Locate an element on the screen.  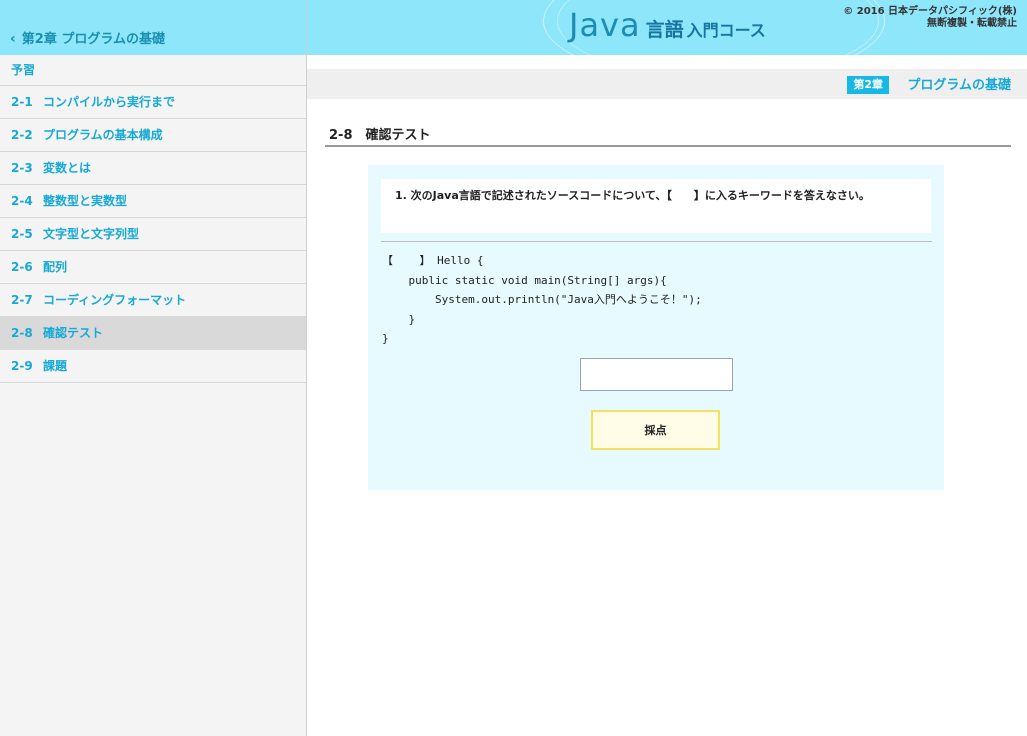
sidebar-item-2-2: 2-2 プログラムの基本構成 is located at coordinates (153, 135).